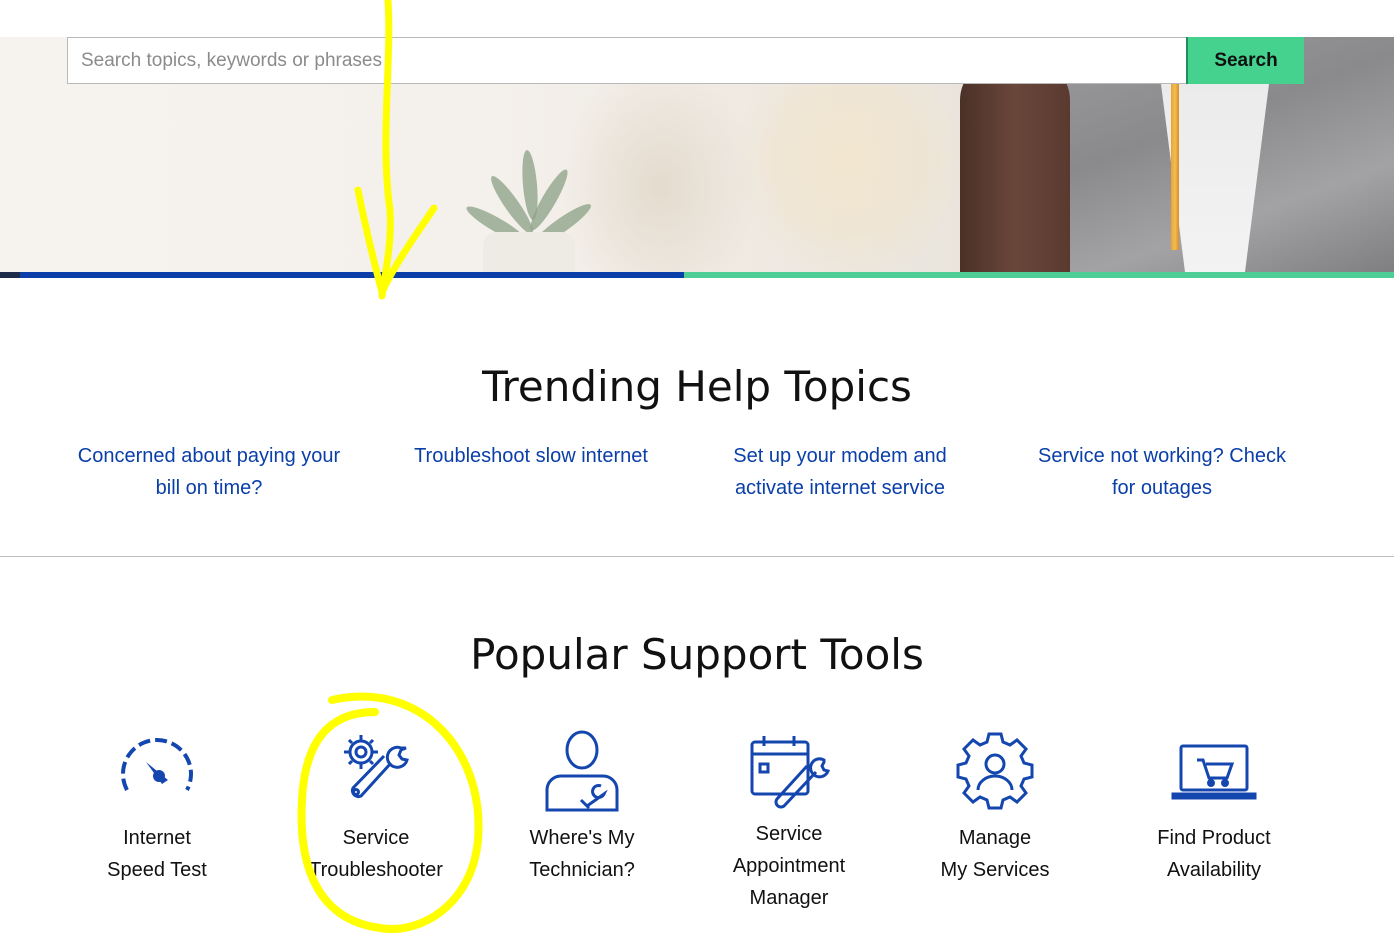  What do you see at coordinates (157, 838) in the screenshot?
I see `tool-label-line: Internet` at bounding box center [157, 838].